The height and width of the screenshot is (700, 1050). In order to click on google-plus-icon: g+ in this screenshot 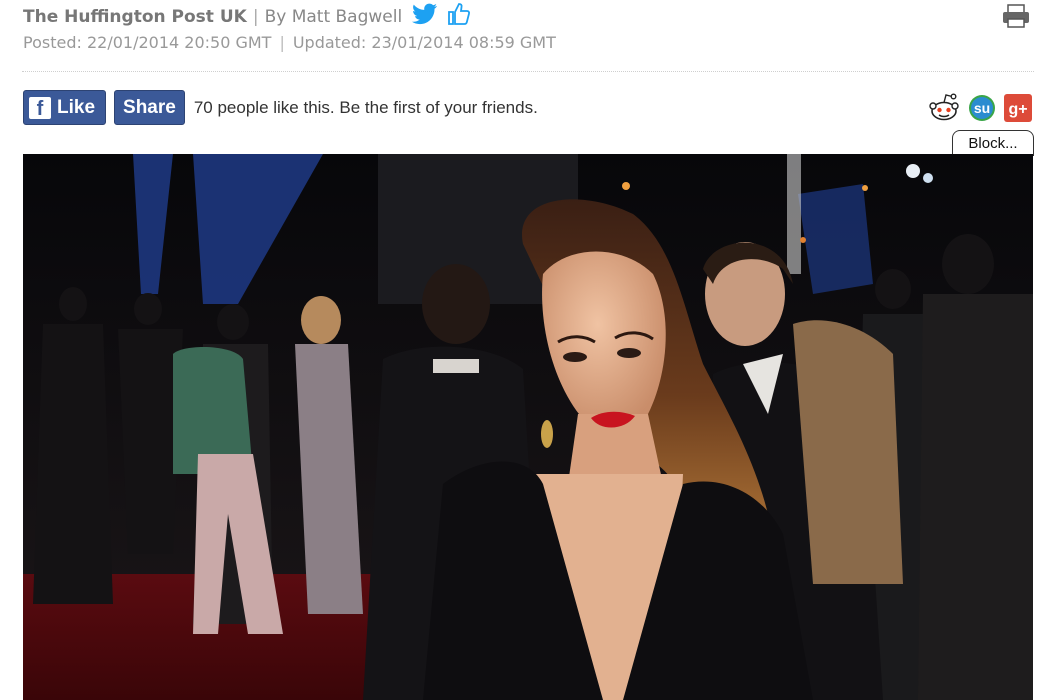, I will do `click(1018, 110)`.